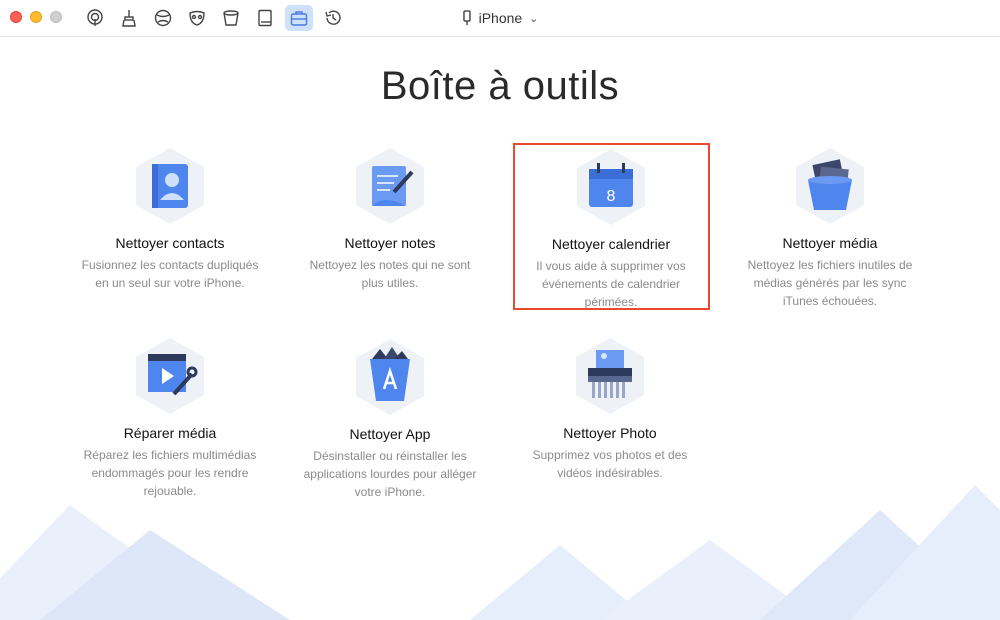 This screenshot has width=1000, height=620. I want to click on chevron-down-icon: ⌄, so click(534, 18).